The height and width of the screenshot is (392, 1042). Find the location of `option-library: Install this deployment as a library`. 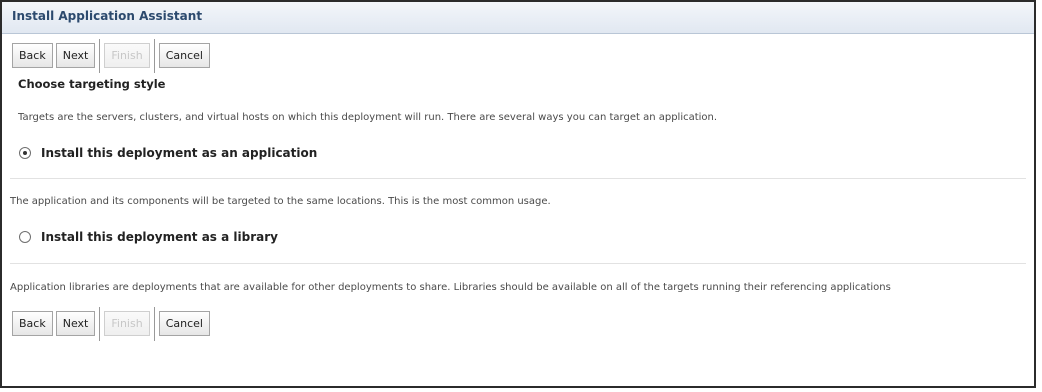

option-library: Install this deployment as a library is located at coordinates (148, 237).